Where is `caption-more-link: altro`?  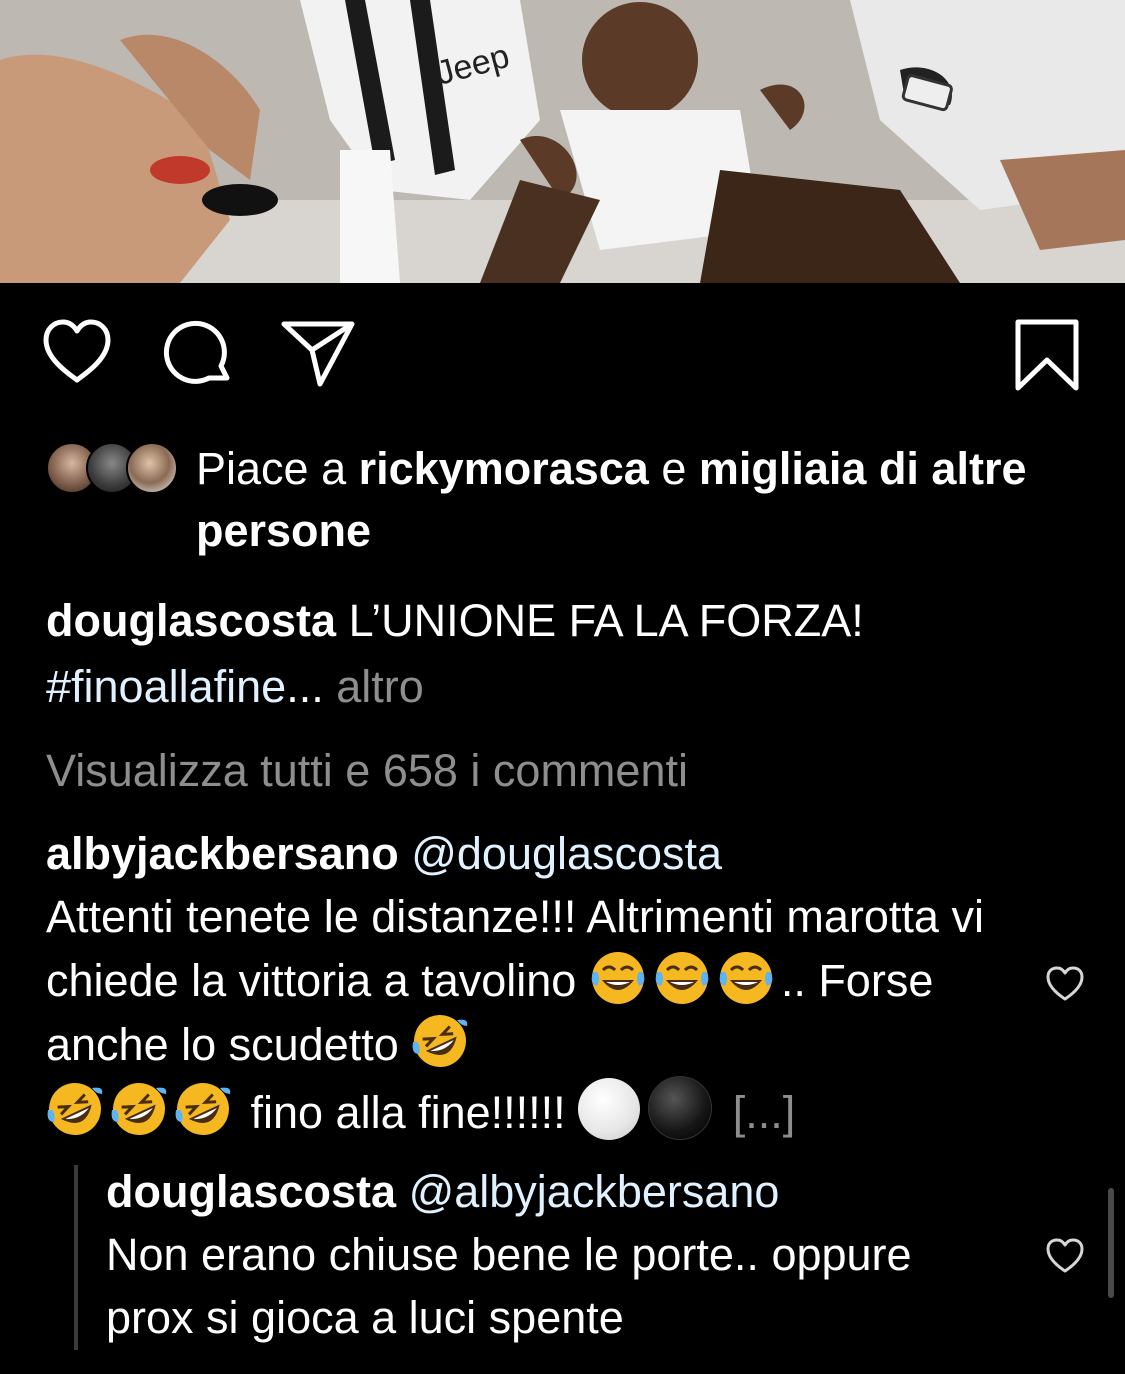 caption-more-link: altro is located at coordinates (380, 686).